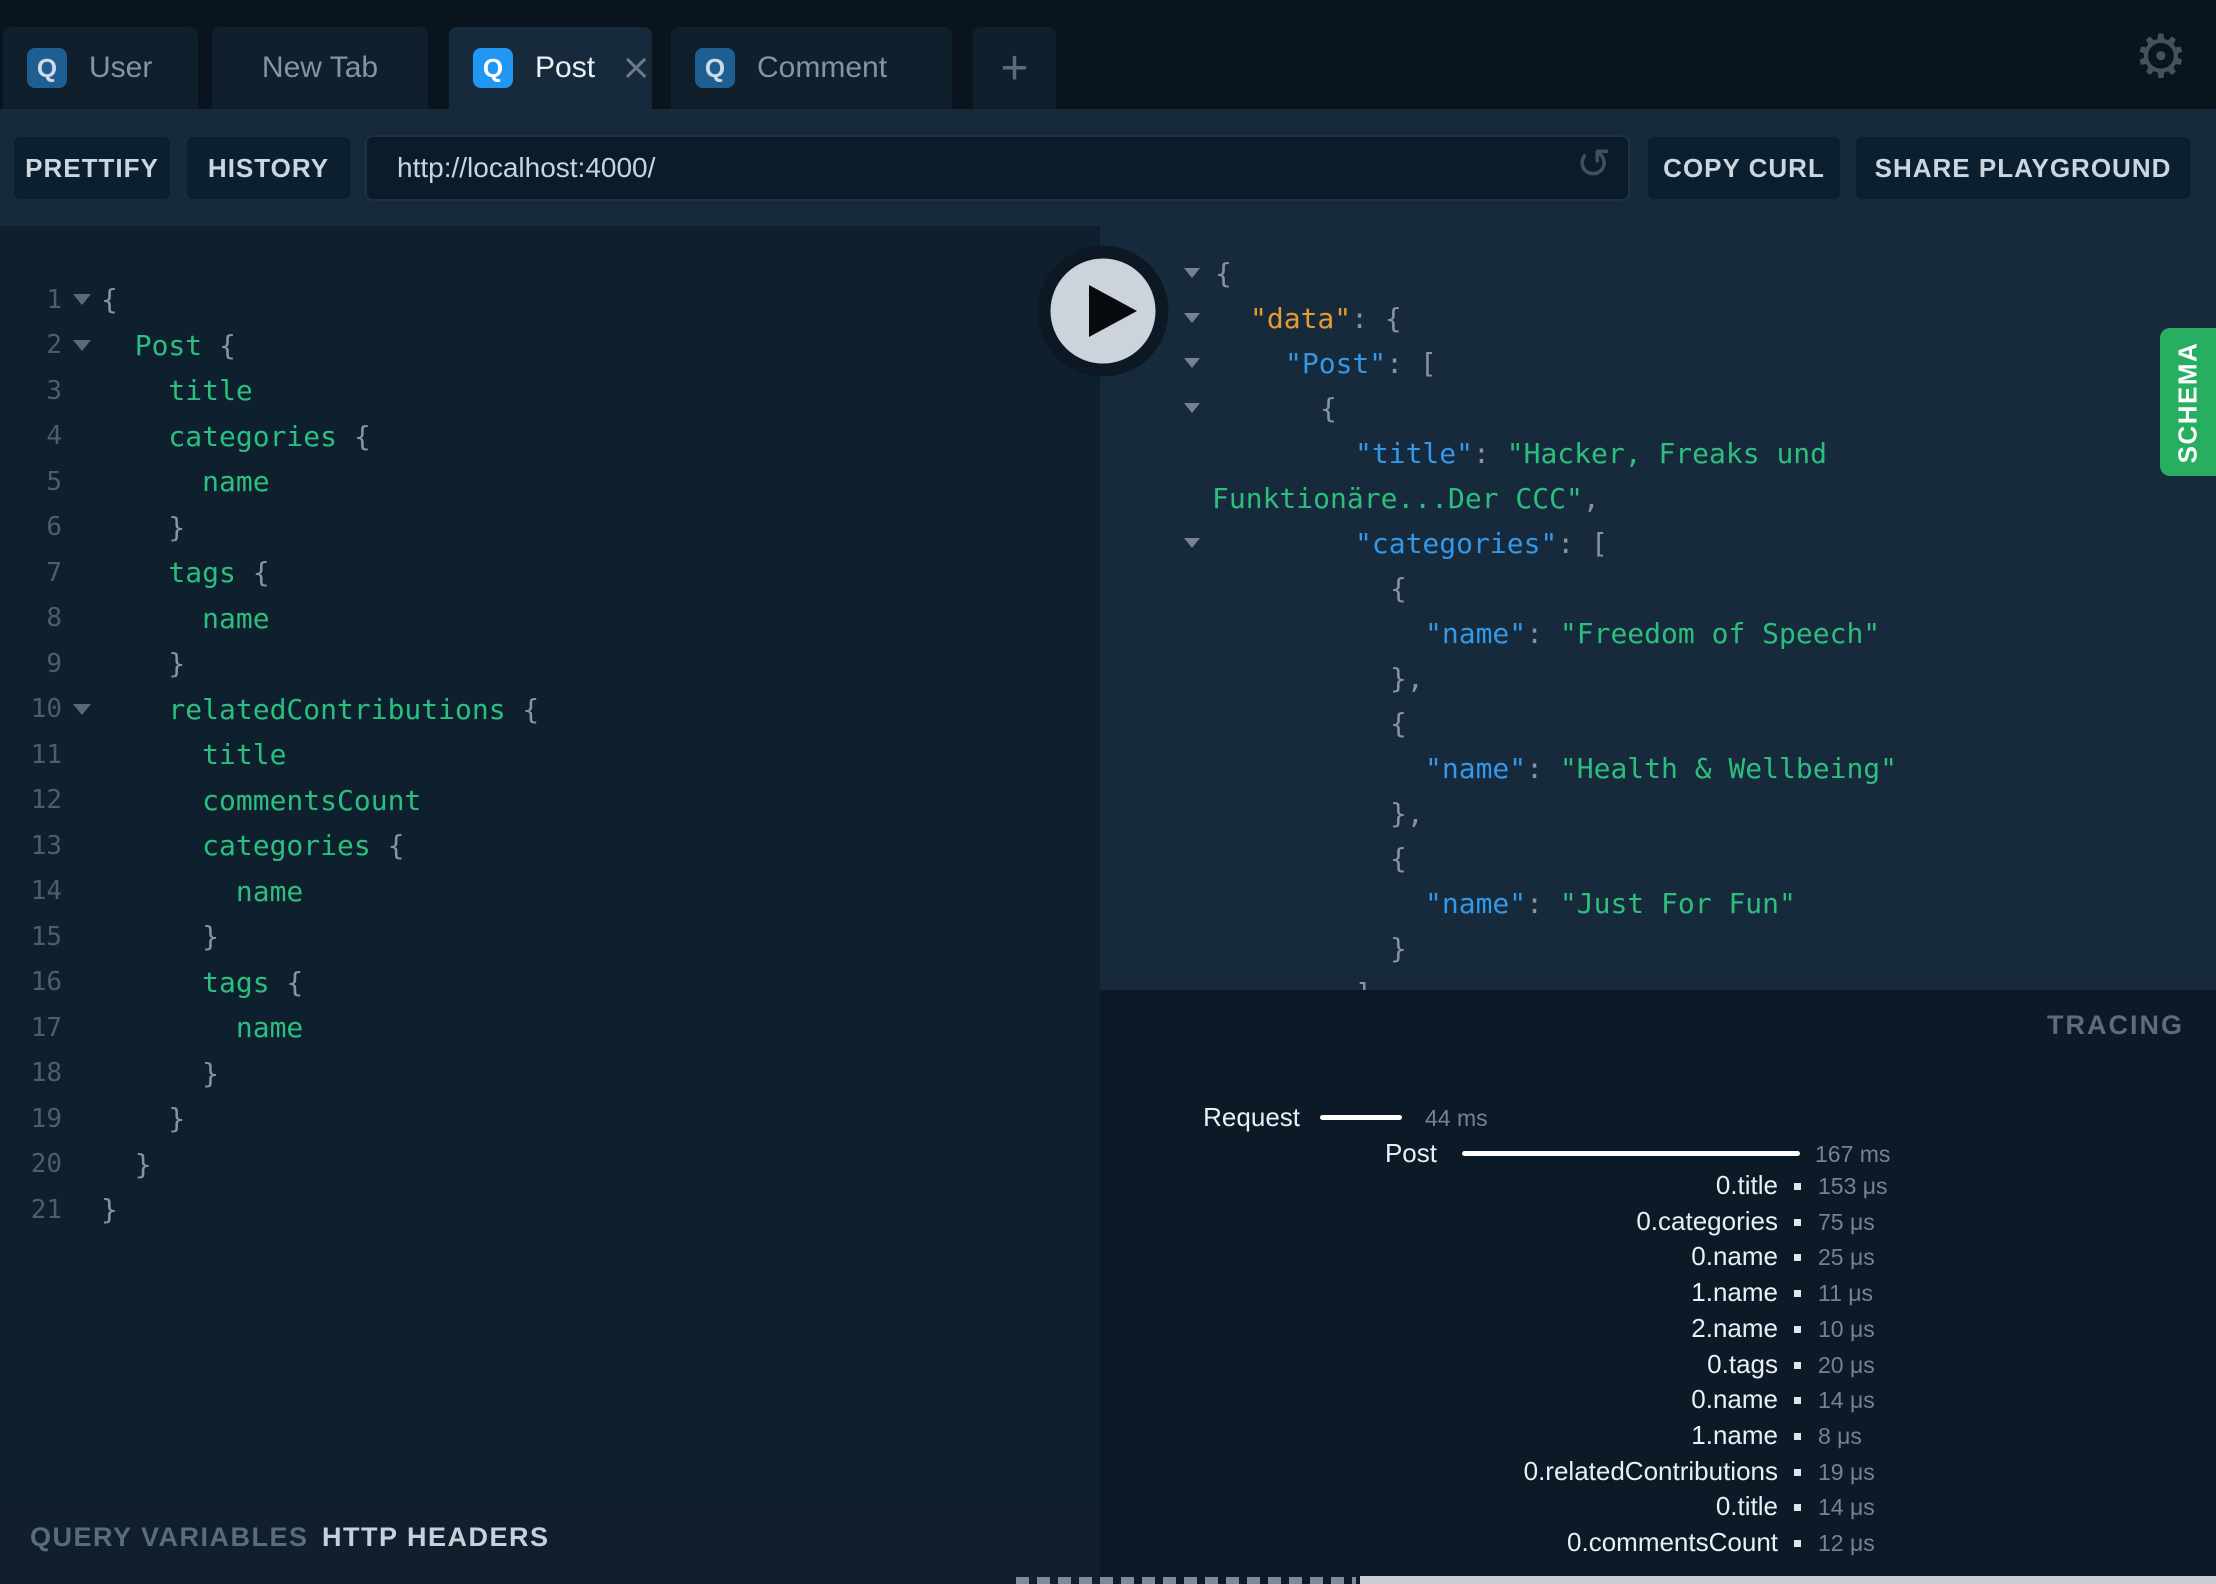 The image size is (2216, 1584). What do you see at coordinates (46, 982) in the screenshot?
I see `line-number: 16` at bounding box center [46, 982].